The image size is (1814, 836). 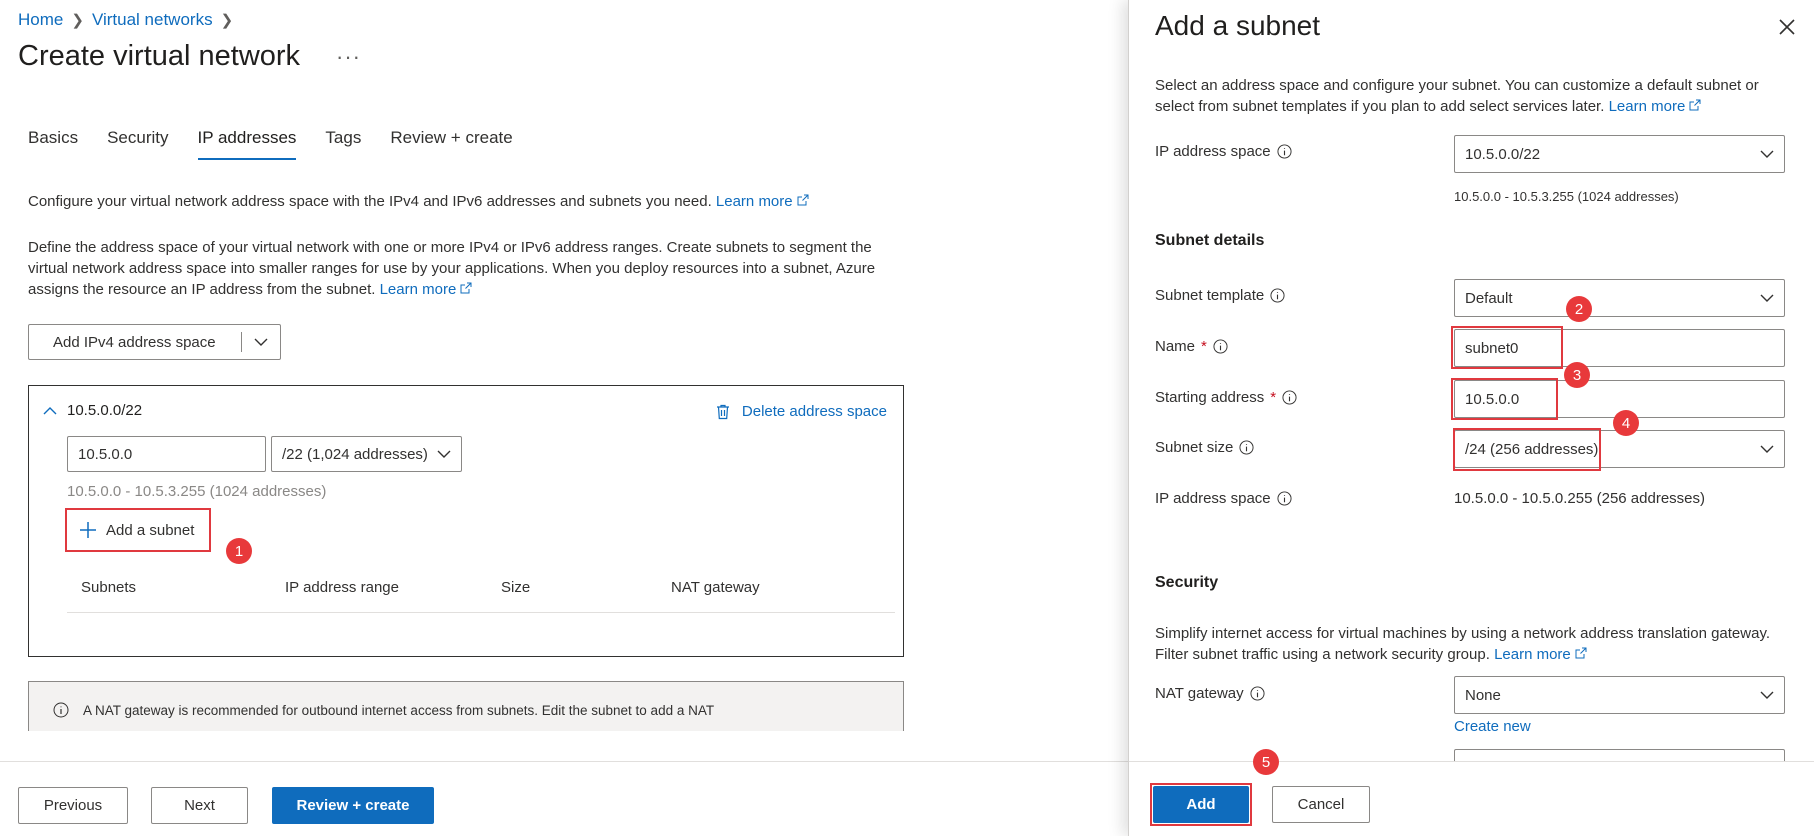 I want to click on add-ipv4-address-space-button: Add IPv4 address space, so click(x=154, y=342).